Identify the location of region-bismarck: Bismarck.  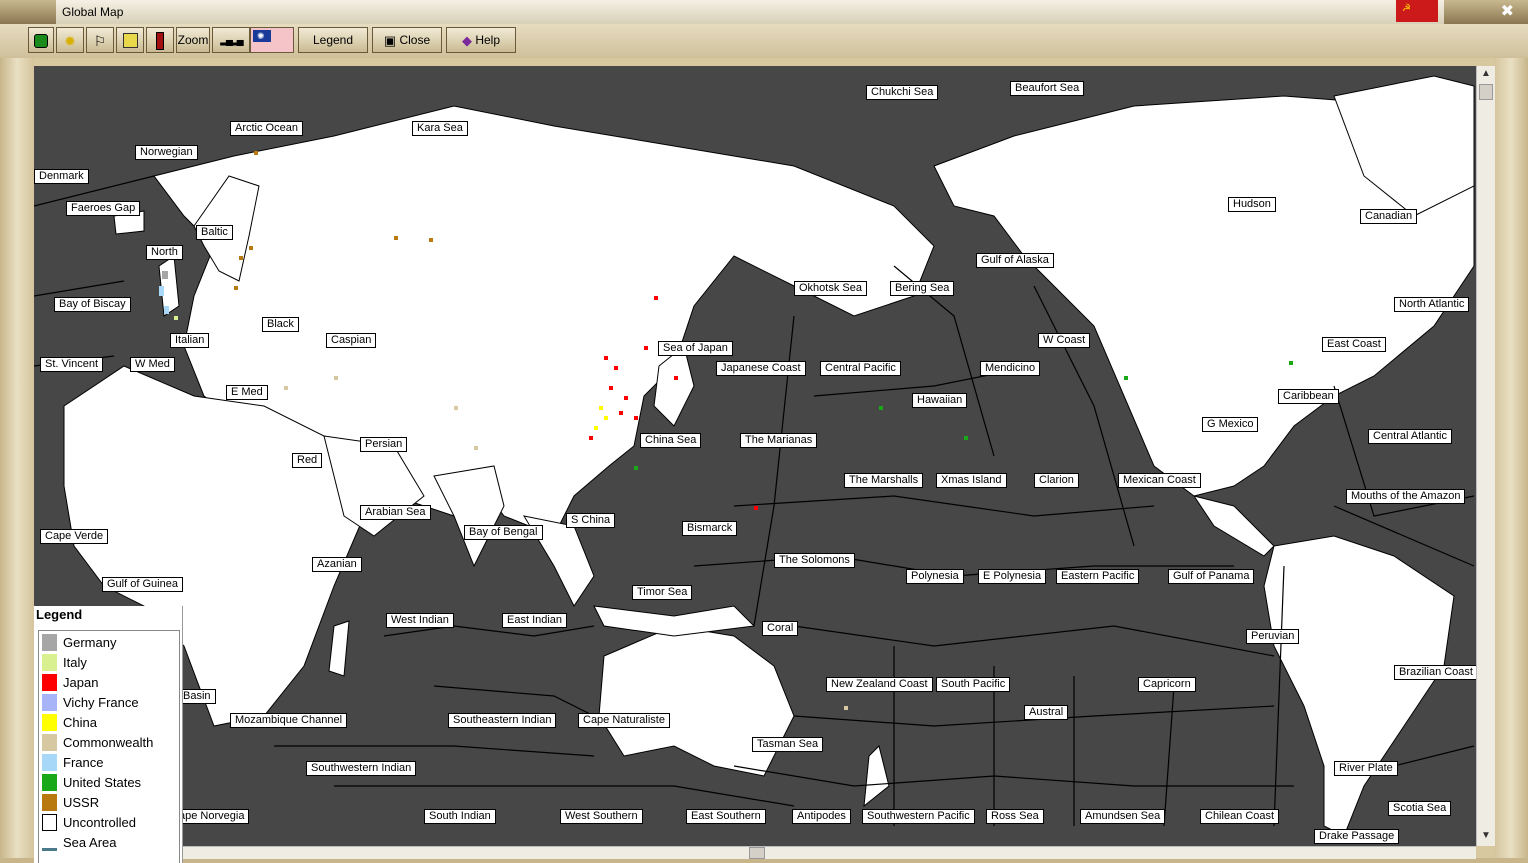
(710, 528).